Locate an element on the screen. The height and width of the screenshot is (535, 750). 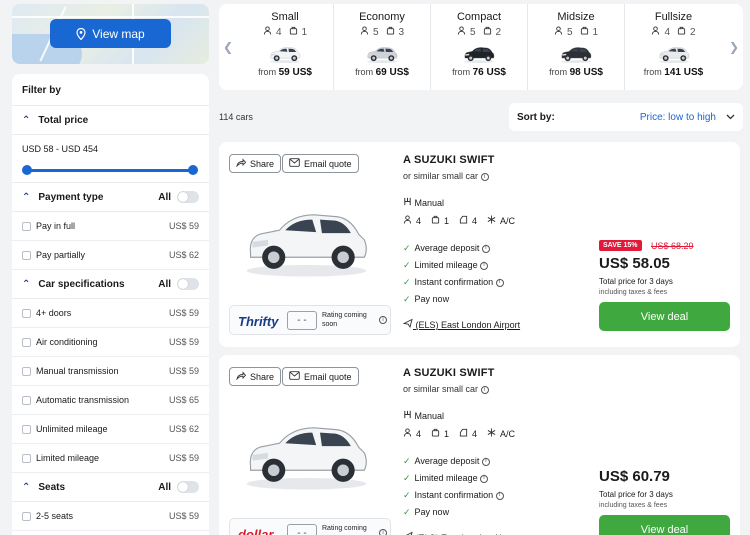
filter-option: Limited mileage US$ 59 is located at coordinates (110, 458).